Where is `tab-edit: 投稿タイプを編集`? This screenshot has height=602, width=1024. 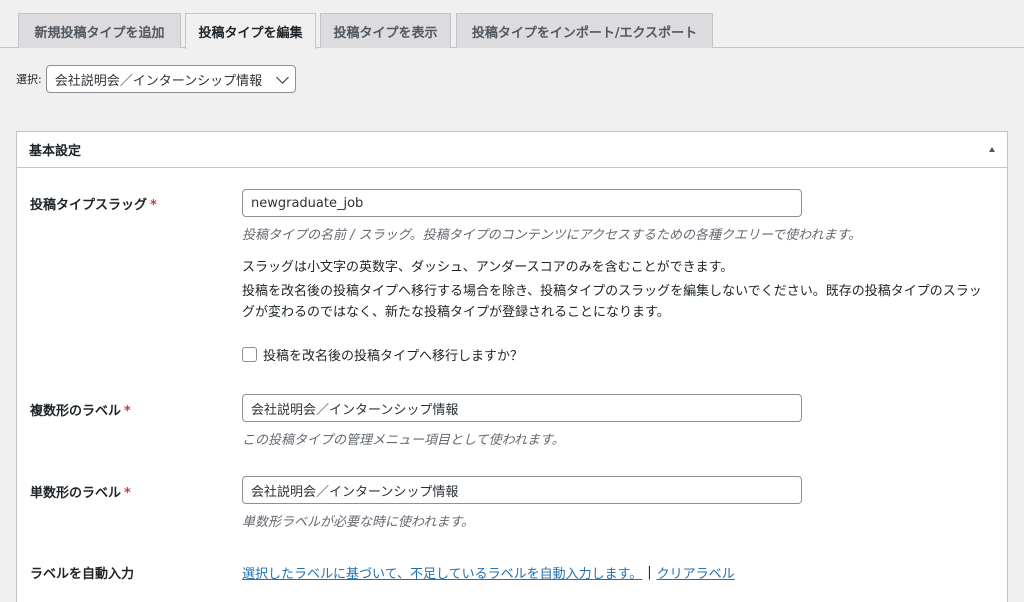
tab-edit: 投稿タイプを編集 is located at coordinates (250, 31).